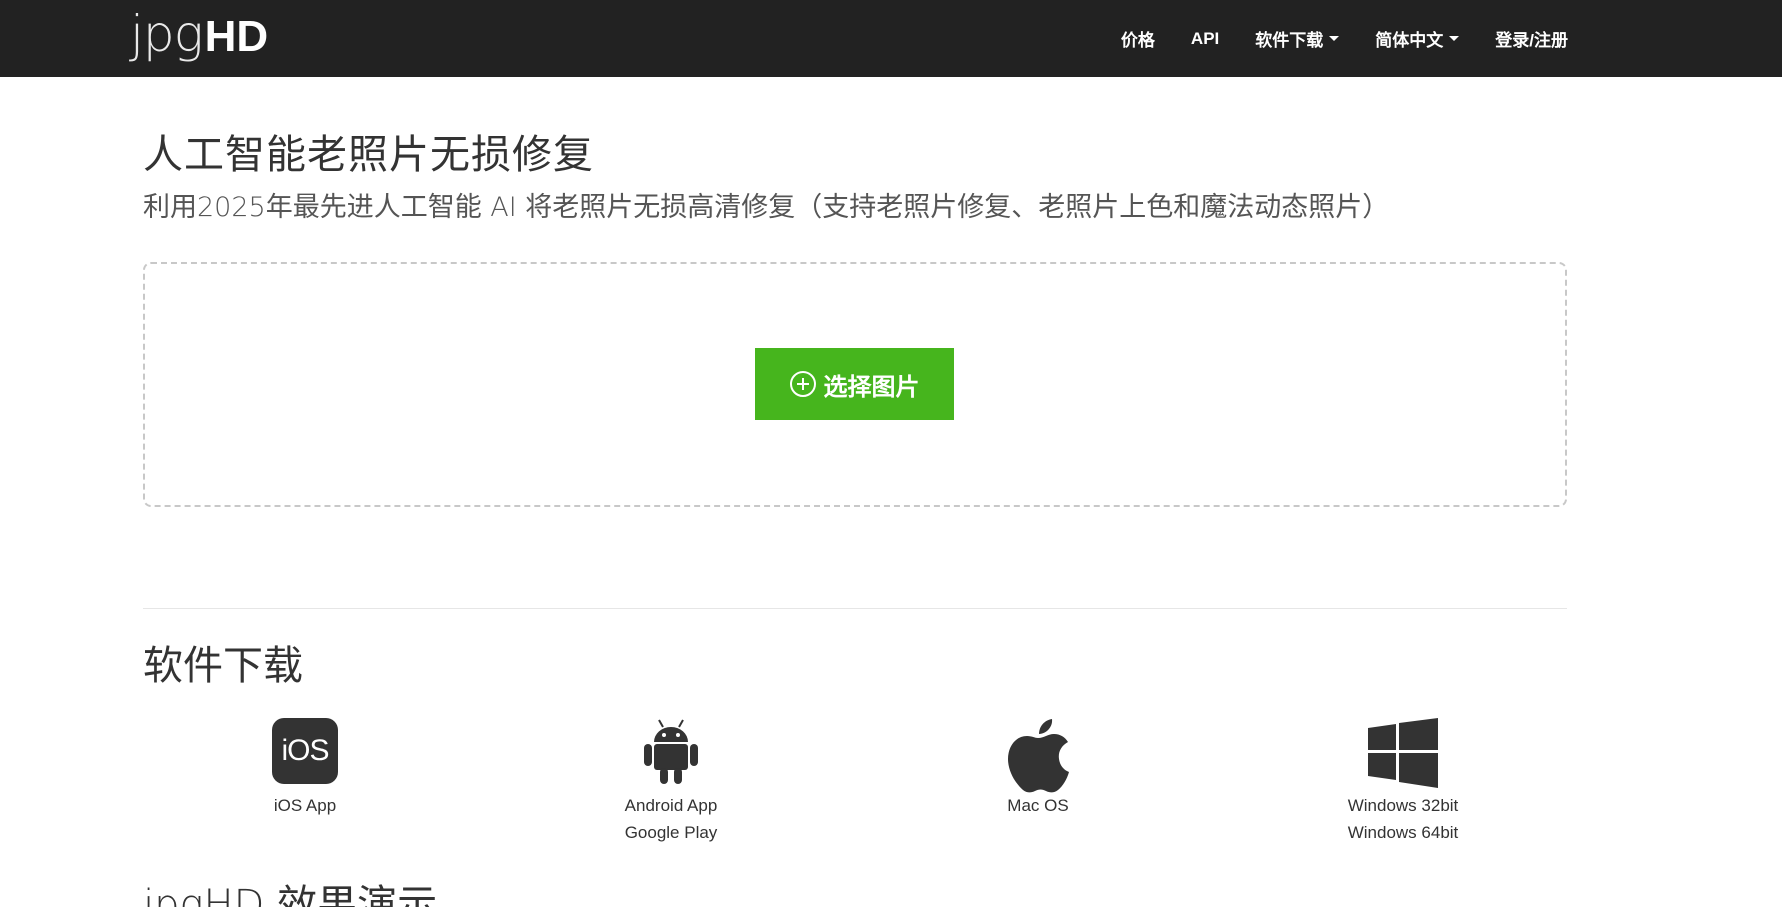  I want to click on download-google-play-label: Google Play, so click(671, 832).